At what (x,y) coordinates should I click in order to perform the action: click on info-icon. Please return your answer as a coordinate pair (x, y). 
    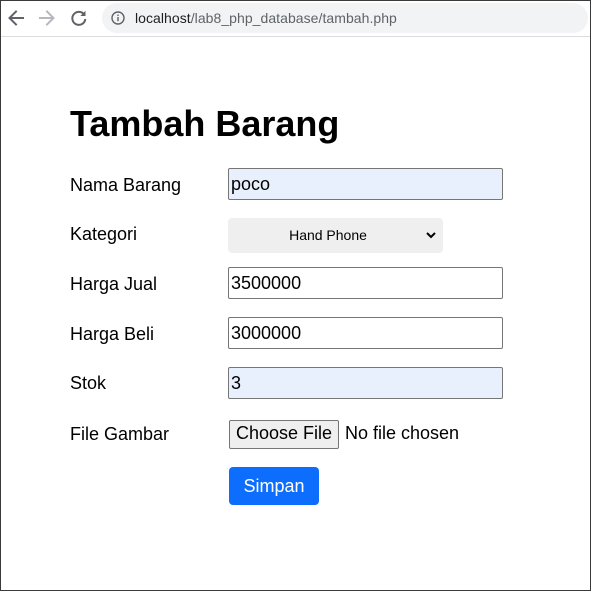
    Looking at the image, I should click on (118, 18).